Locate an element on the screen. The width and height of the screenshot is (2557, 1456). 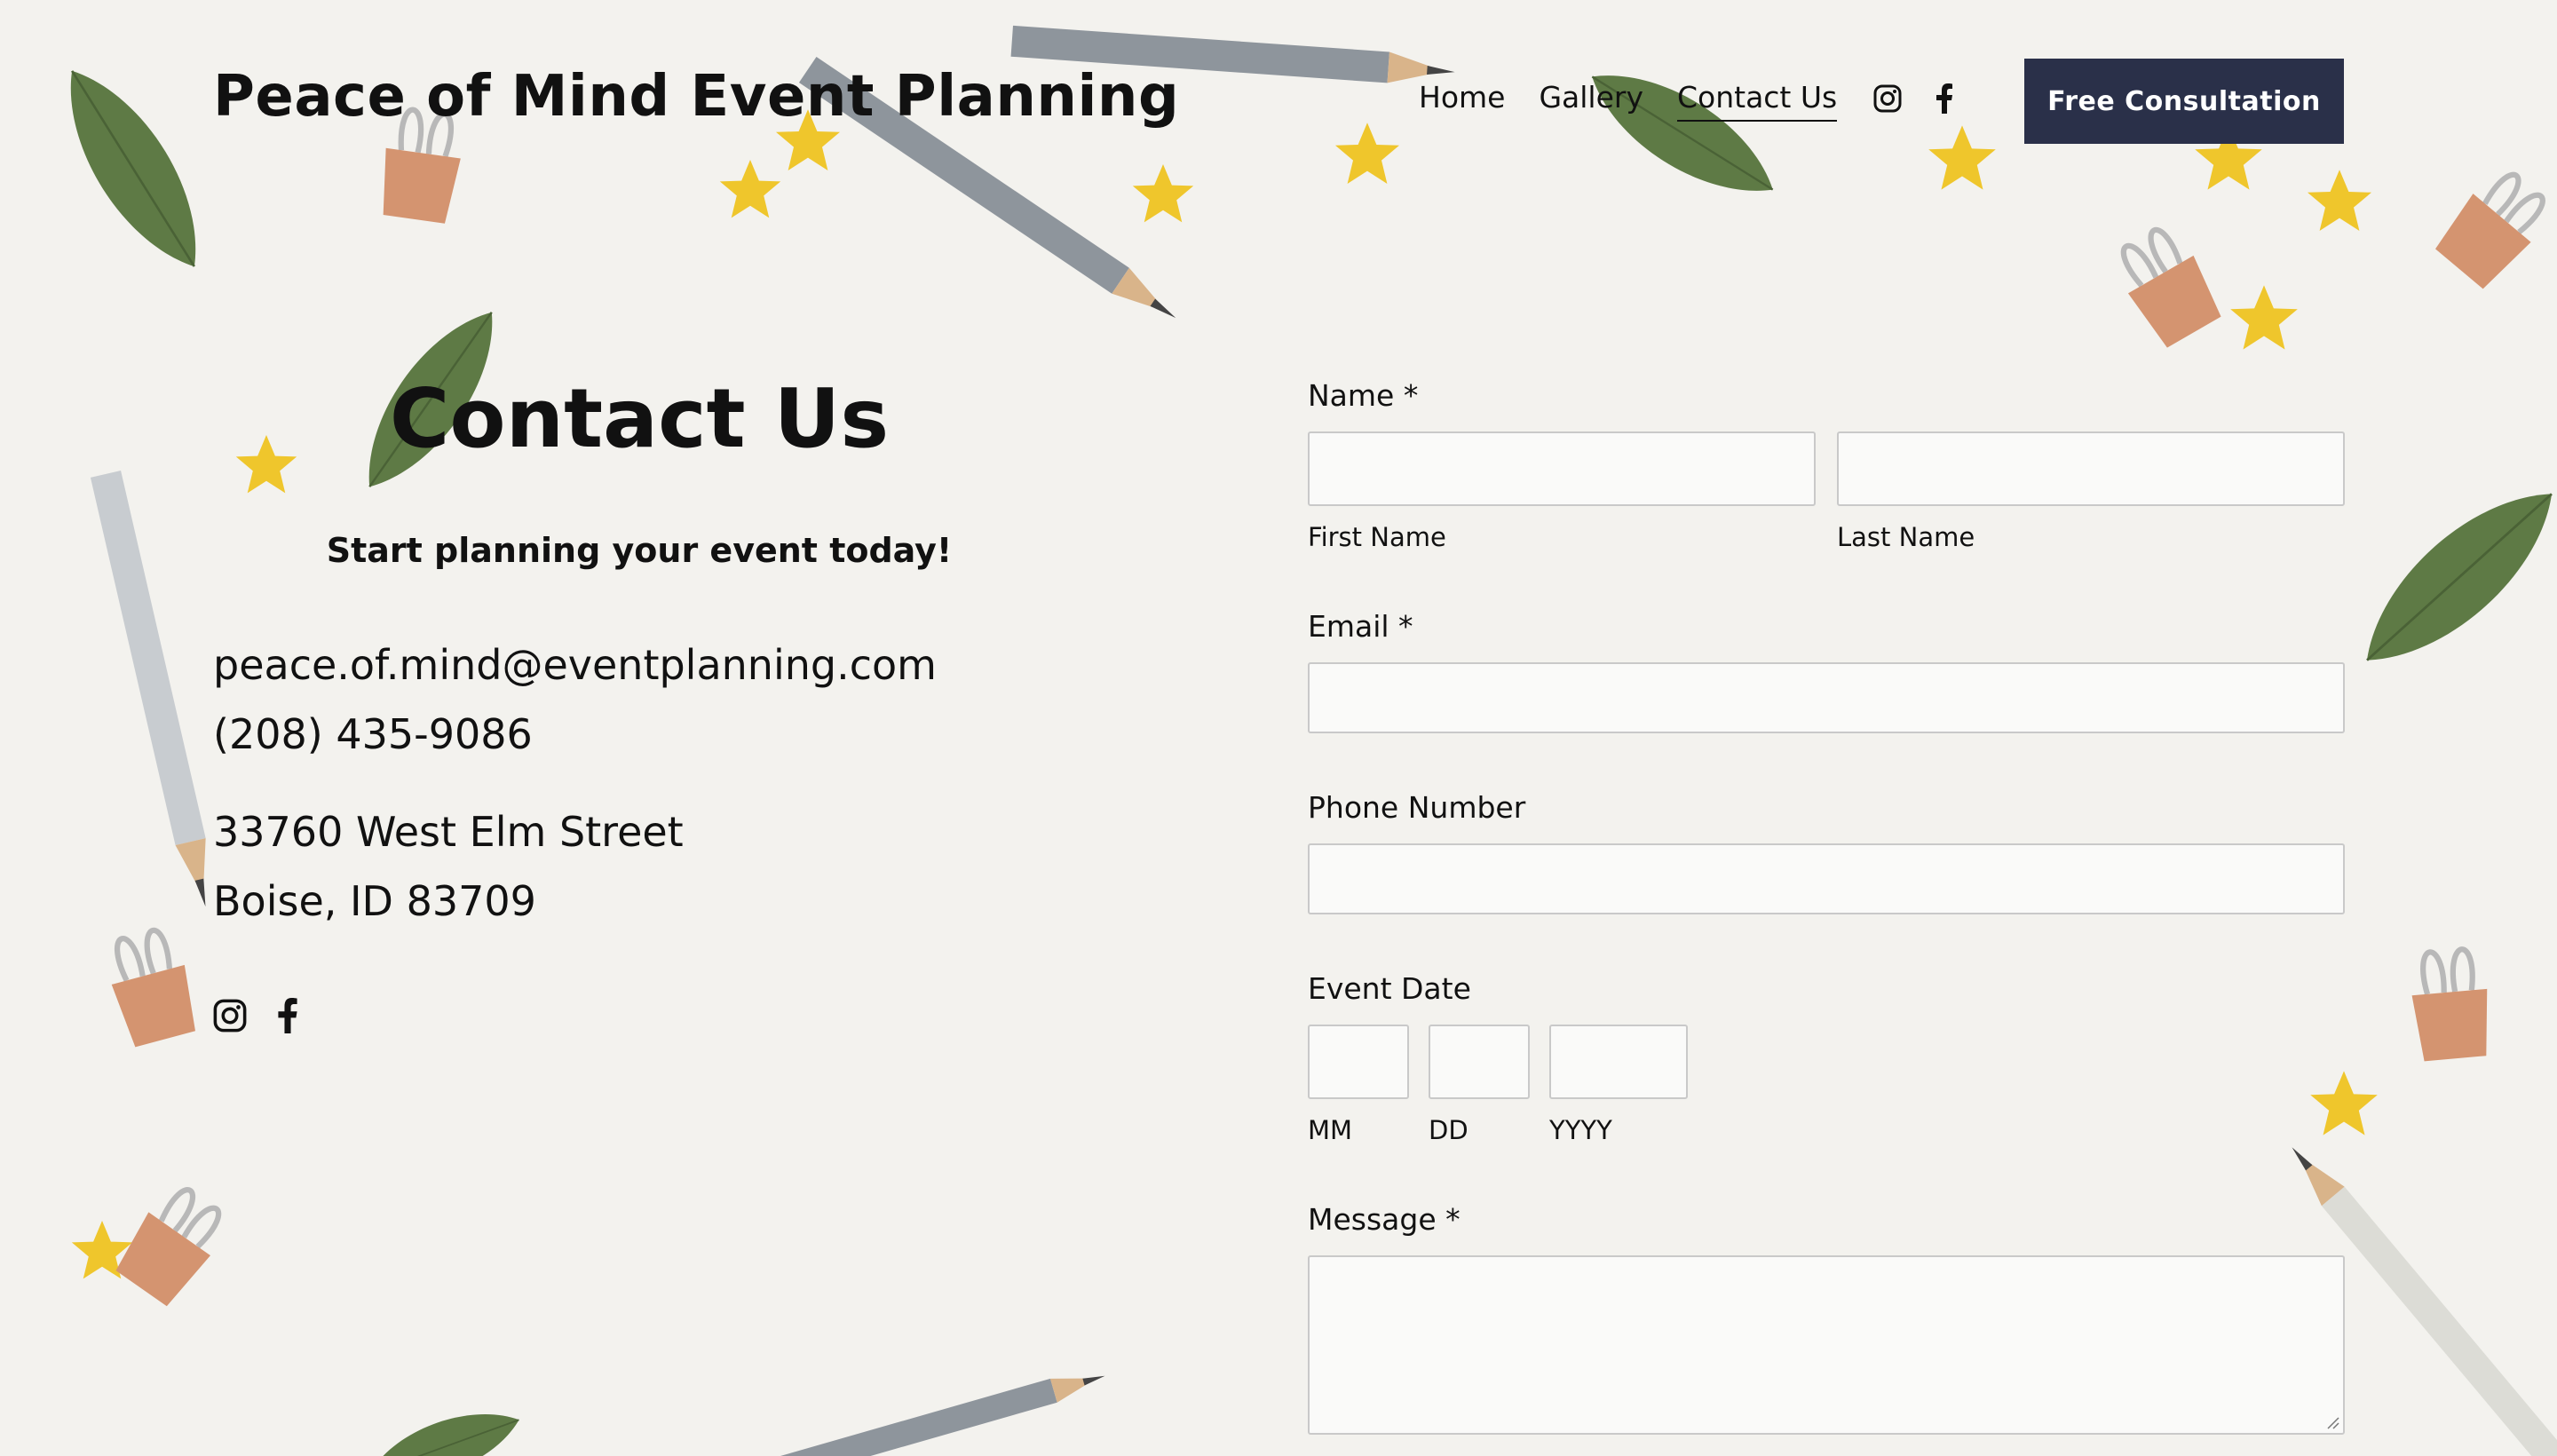
phone-number-input is located at coordinates (1826, 878).